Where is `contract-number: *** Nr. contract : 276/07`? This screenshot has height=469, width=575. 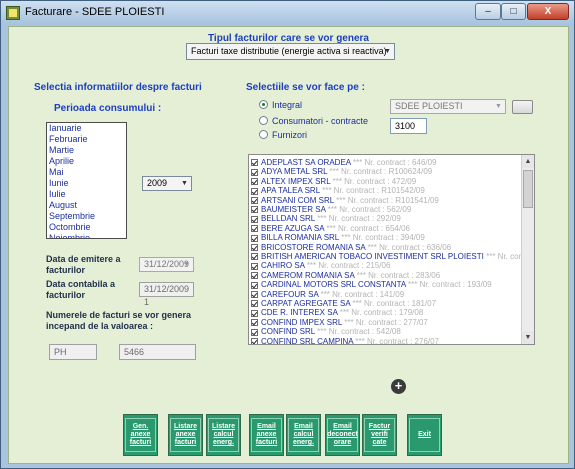 contract-number: *** Nr. contract : 276/07 is located at coordinates (397, 340).